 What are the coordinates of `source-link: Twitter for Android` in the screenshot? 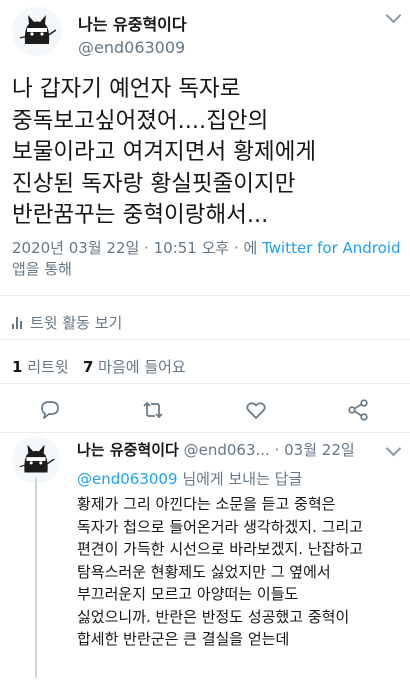 It's located at (331, 248).